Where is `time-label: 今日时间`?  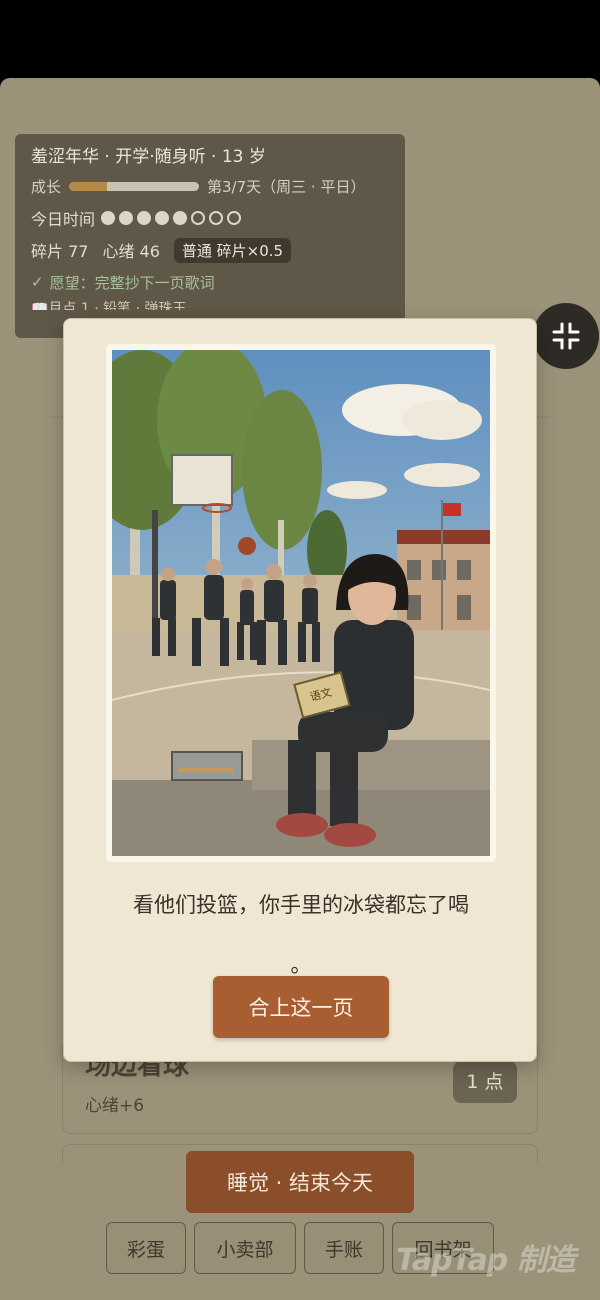 time-label: 今日时间 is located at coordinates (63, 219).